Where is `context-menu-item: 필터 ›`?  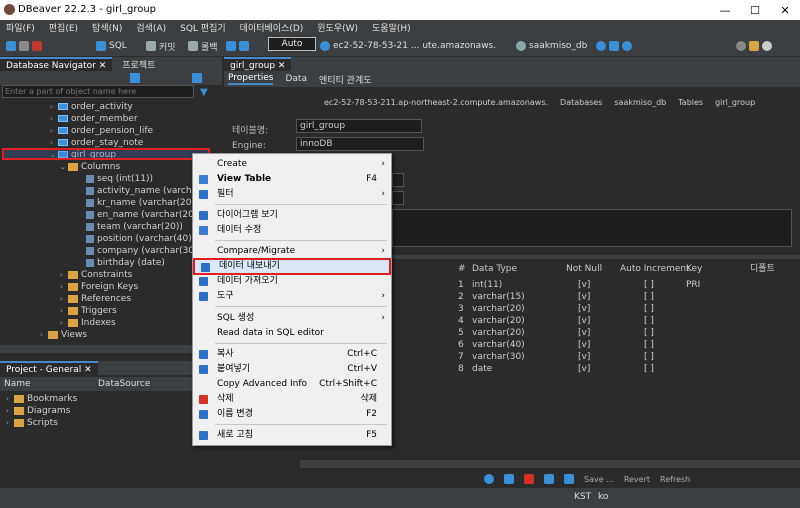
context-menu-item: 필터 › is located at coordinates (292, 194).